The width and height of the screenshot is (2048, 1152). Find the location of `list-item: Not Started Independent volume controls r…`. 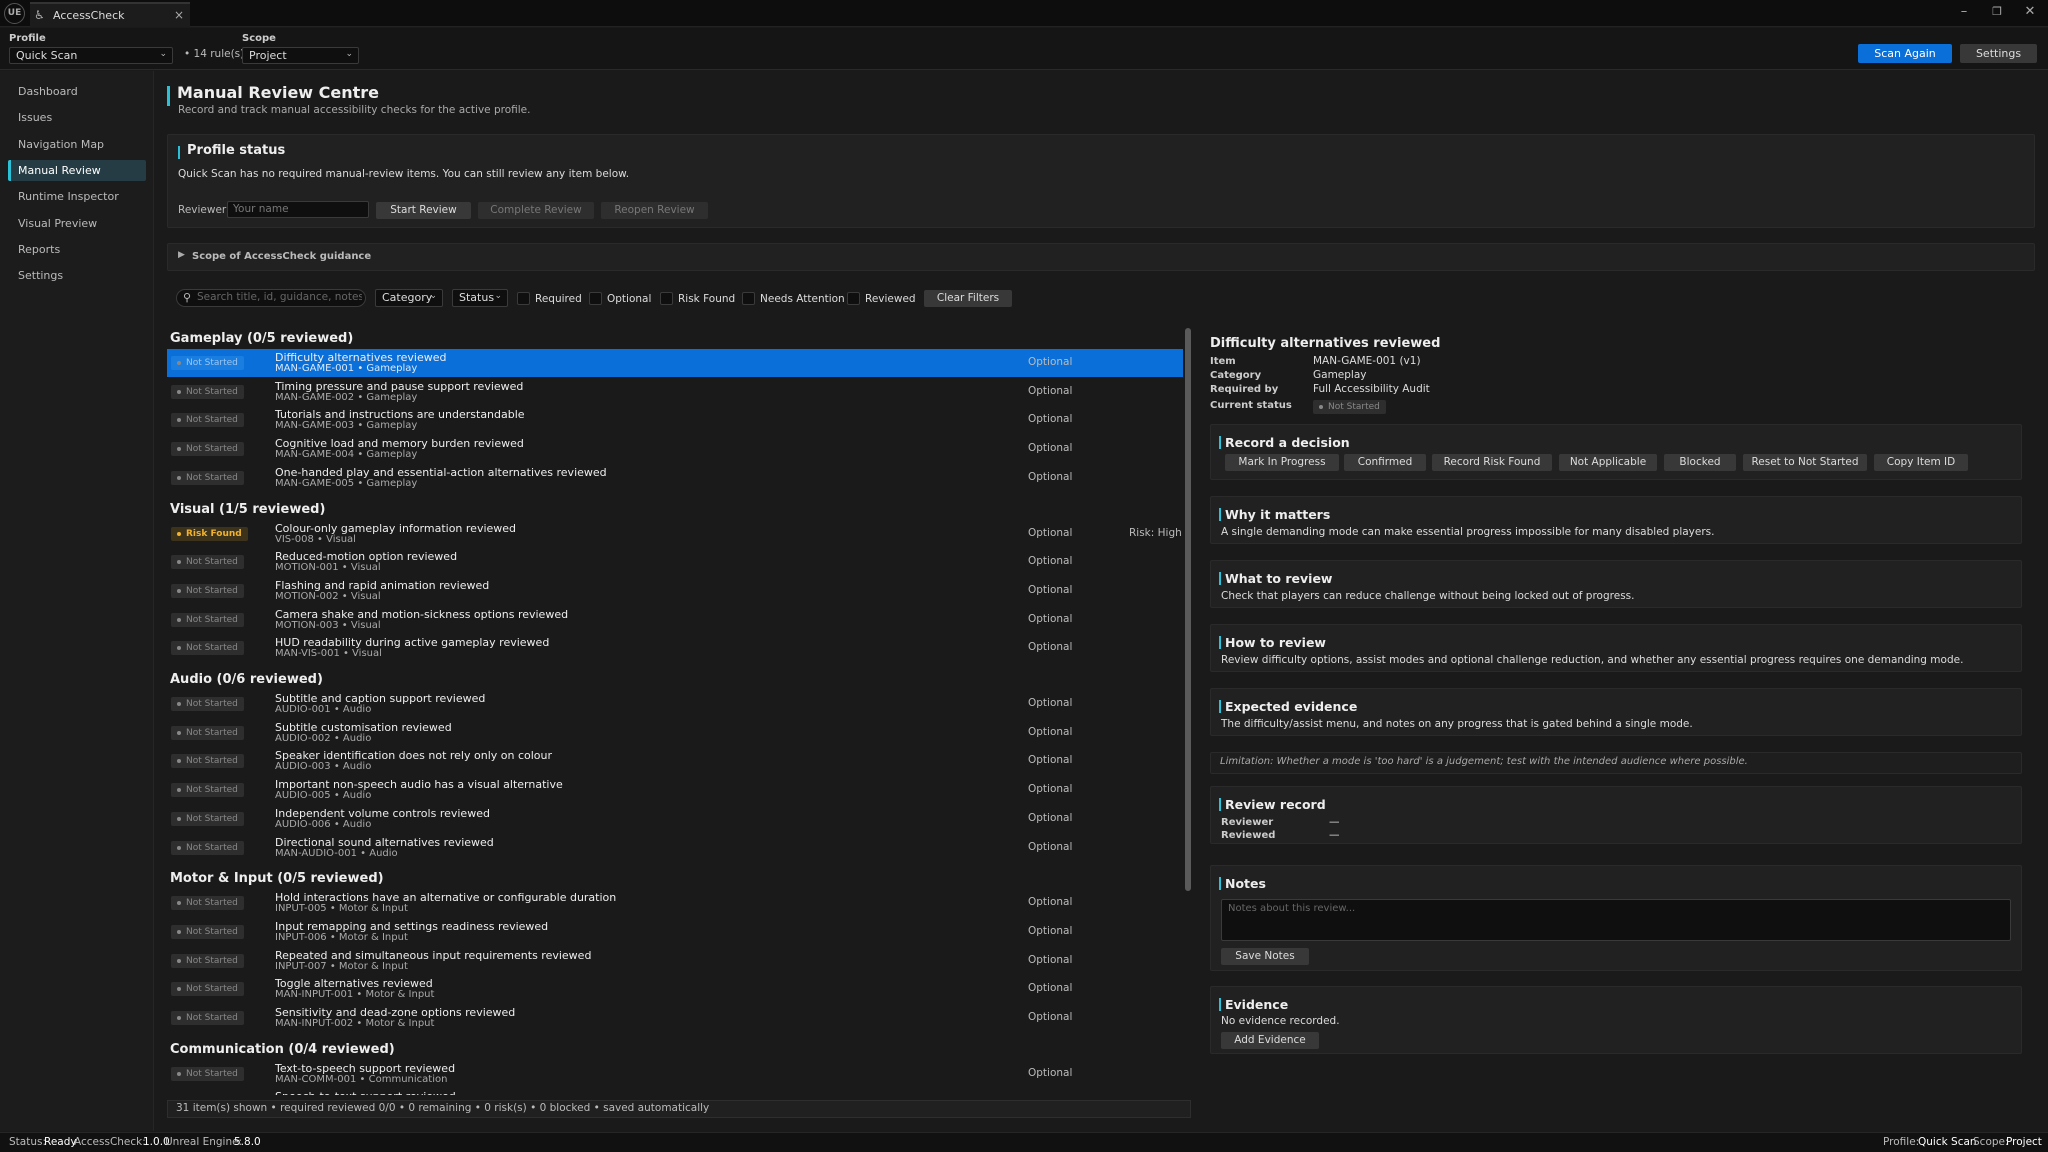

list-item: Not Started Independent volume controls r… is located at coordinates (675, 819).